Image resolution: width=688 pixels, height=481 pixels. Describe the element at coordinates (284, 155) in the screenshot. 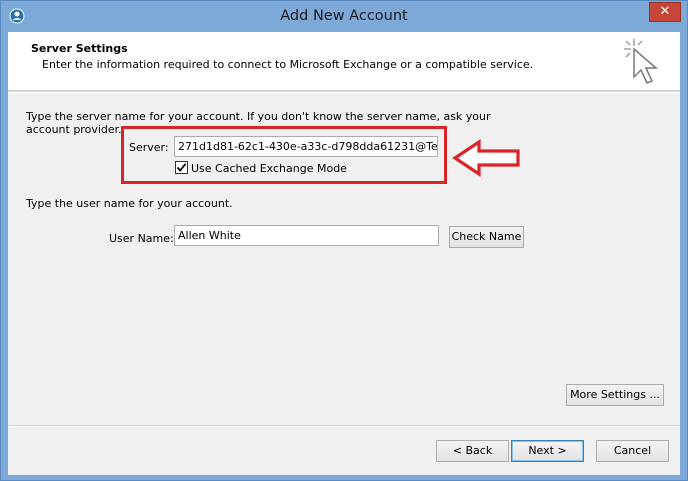

I see `annotation-highlight-box` at that location.